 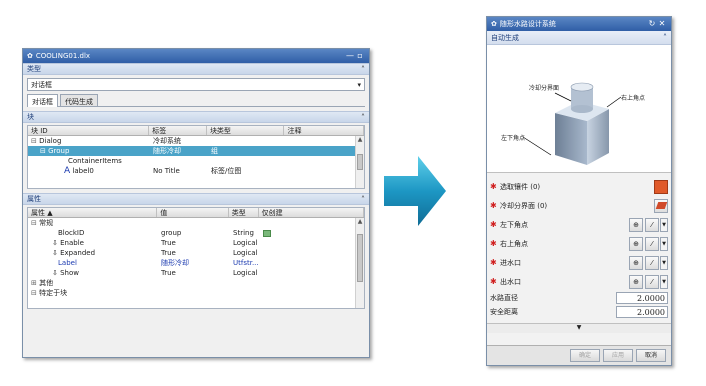 What do you see at coordinates (244, 212) in the screenshot?
I see `column-type: 类型` at bounding box center [244, 212].